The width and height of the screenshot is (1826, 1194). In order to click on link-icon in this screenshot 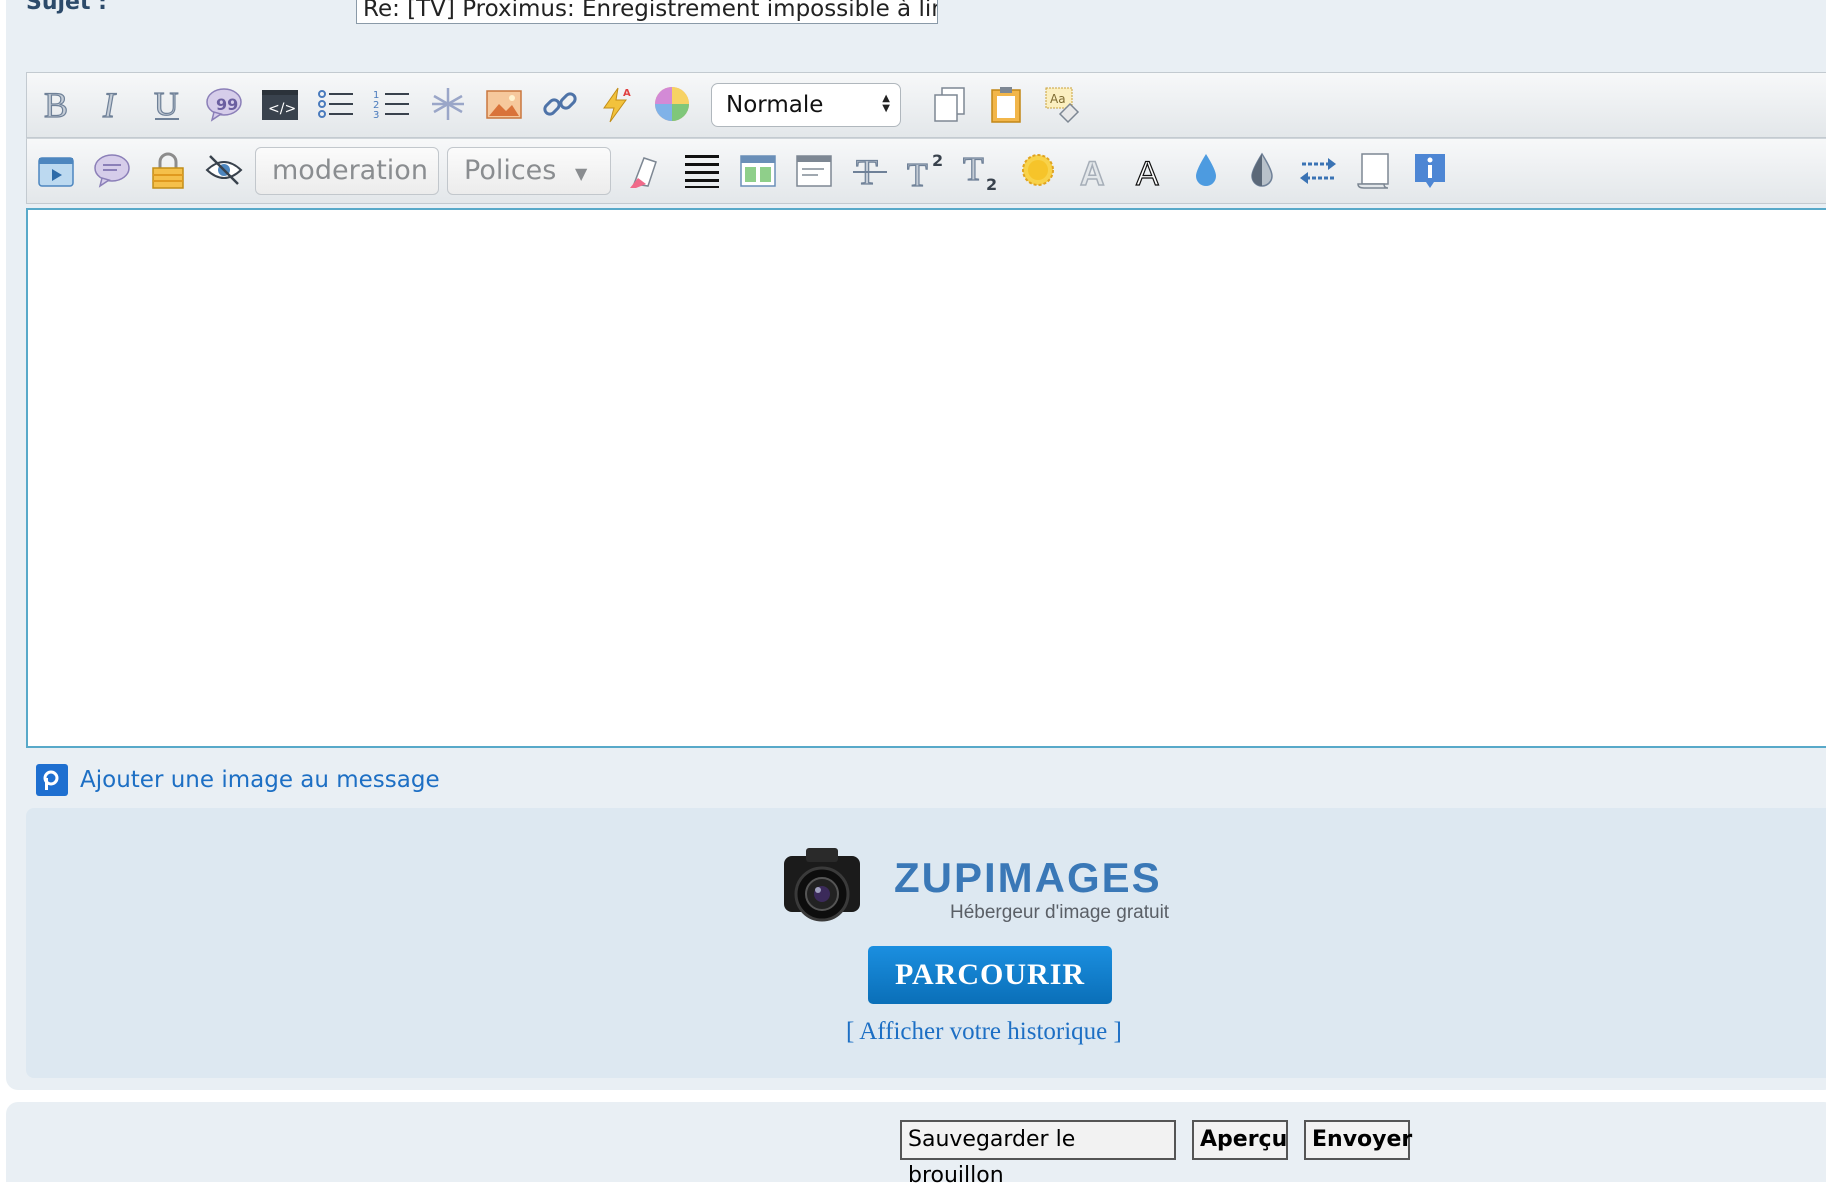, I will do `click(560, 104)`.